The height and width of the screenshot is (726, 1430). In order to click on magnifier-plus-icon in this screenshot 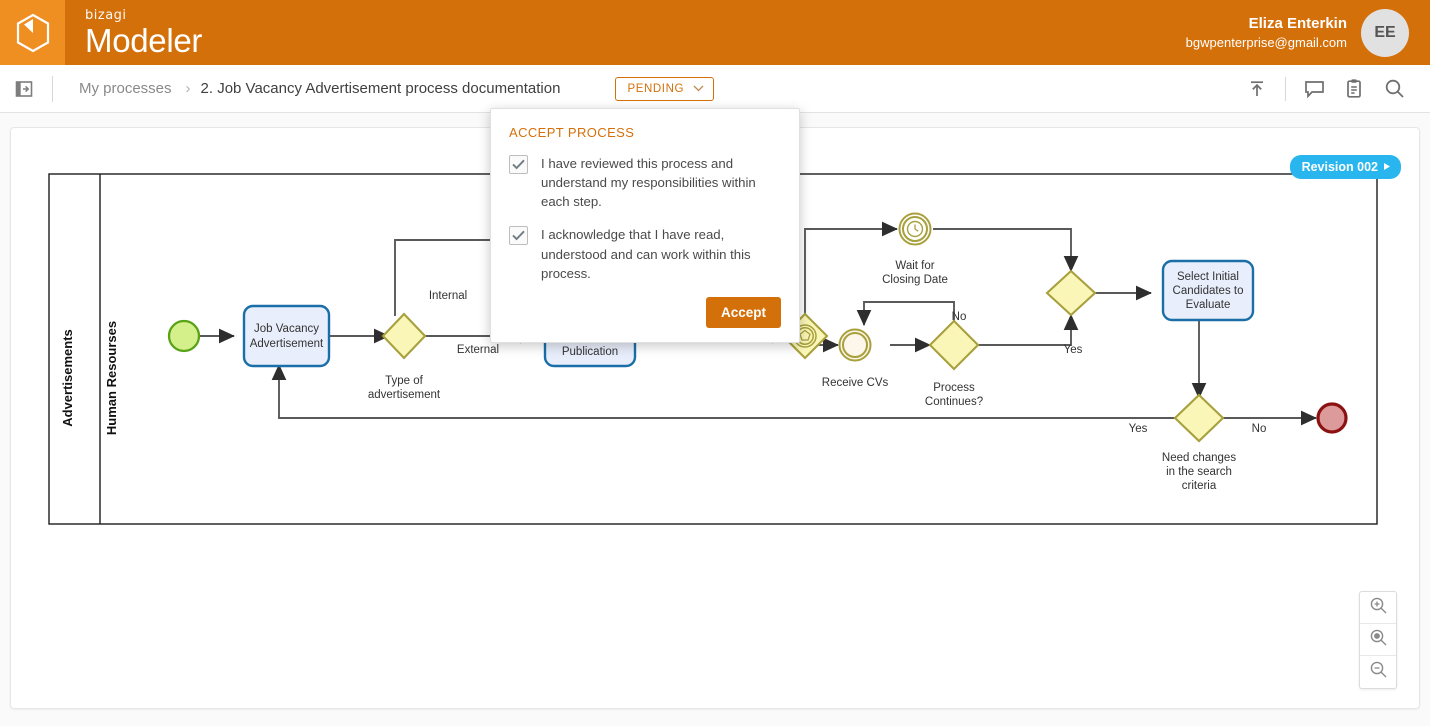, I will do `click(1378, 608)`.